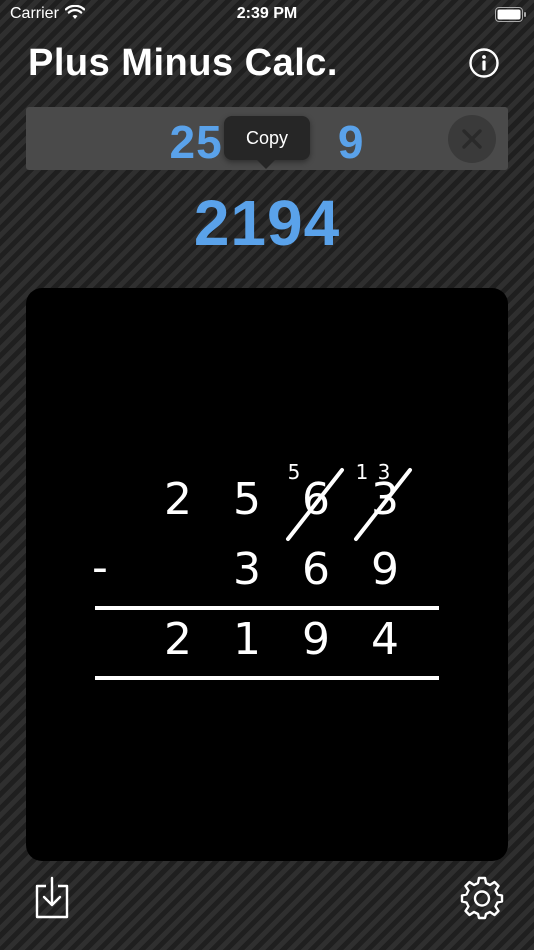 The width and height of the screenshot is (534, 950). I want to click on status-bar: Carrier 2:39 PM, so click(267, 15).